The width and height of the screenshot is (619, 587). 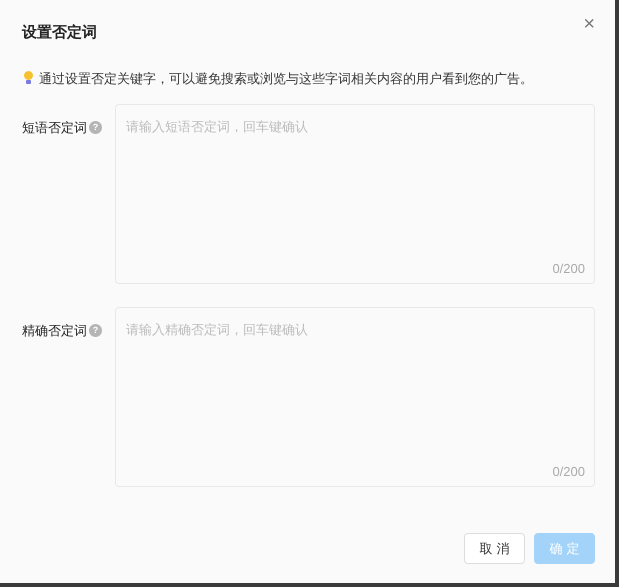 What do you see at coordinates (286, 79) in the screenshot?
I see `tip-text: 通过设置否定关键字，可以避免搜索或浏览与这些字词相关内容的用户看到您的广告。` at bounding box center [286, 79].